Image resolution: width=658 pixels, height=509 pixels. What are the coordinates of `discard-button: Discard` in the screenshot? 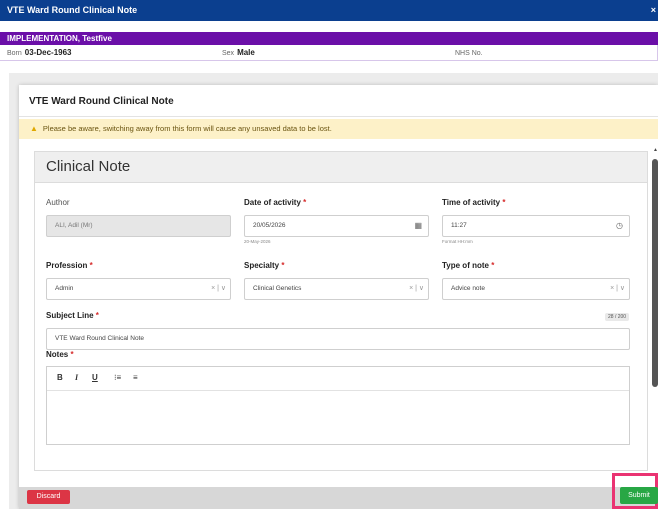 It's located at (48, 497).